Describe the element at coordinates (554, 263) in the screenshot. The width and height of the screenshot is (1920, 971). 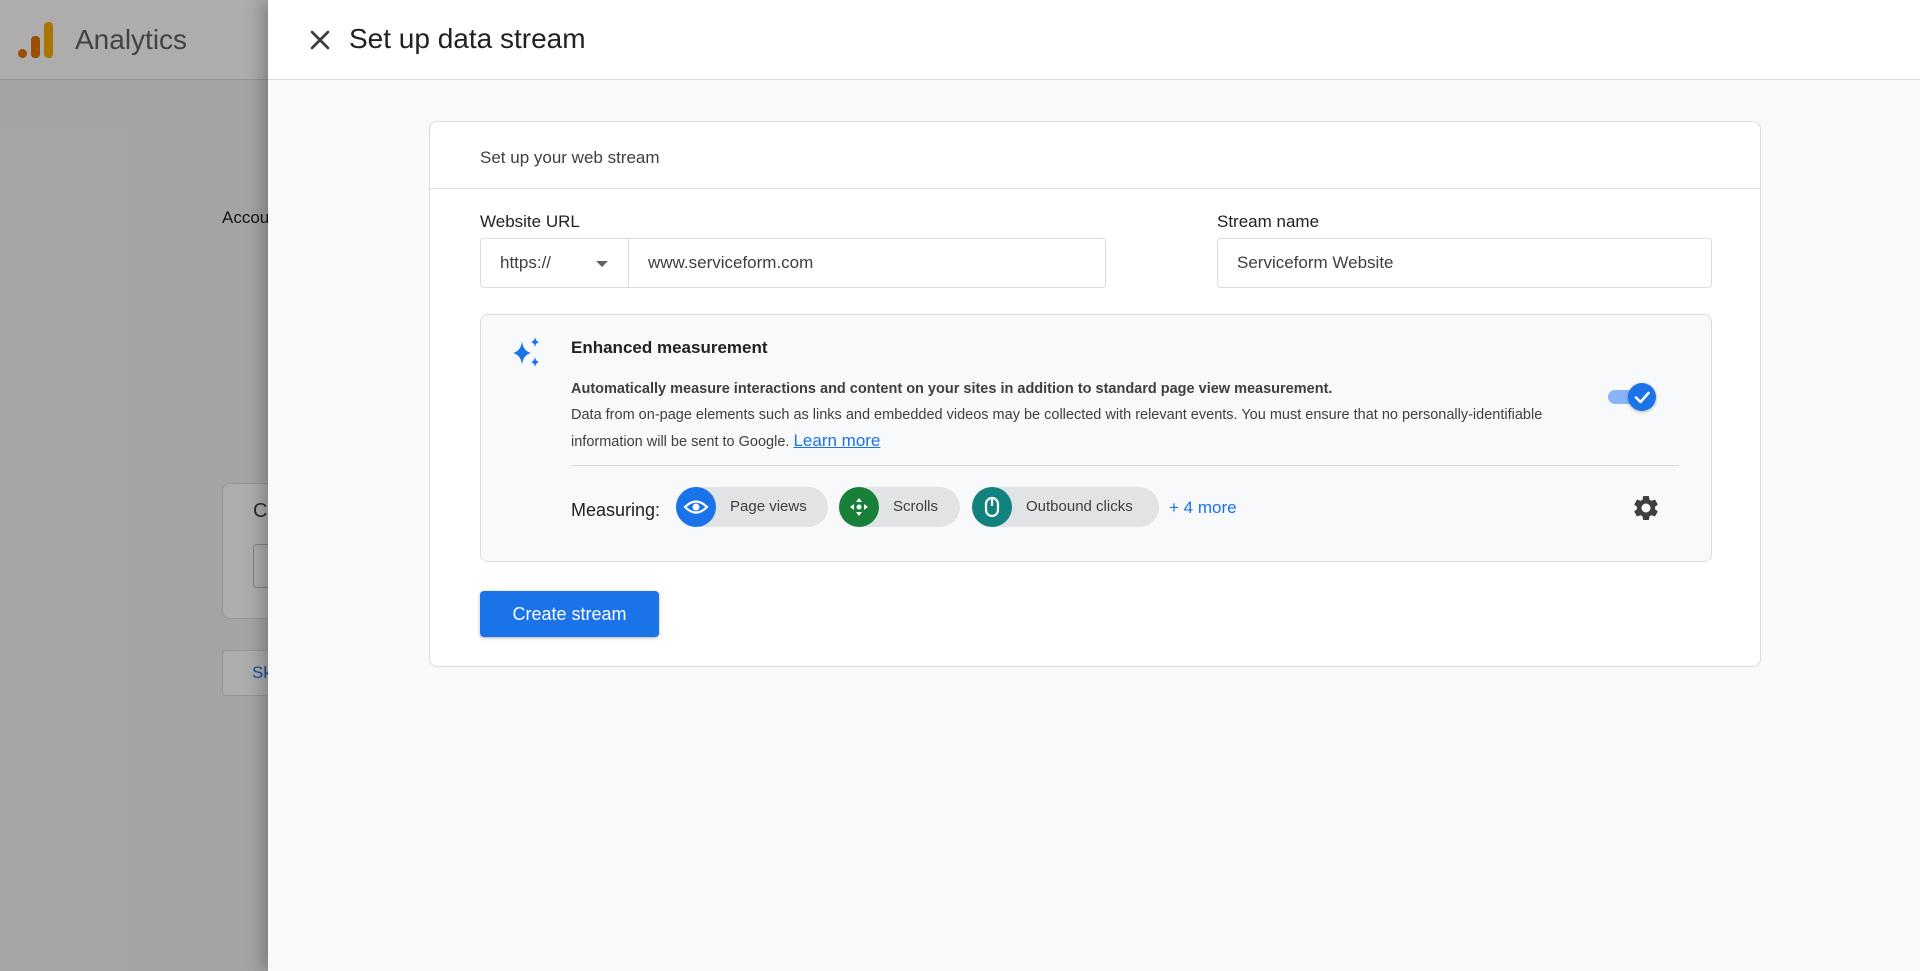
I see `protocol-select: https://` at that location.